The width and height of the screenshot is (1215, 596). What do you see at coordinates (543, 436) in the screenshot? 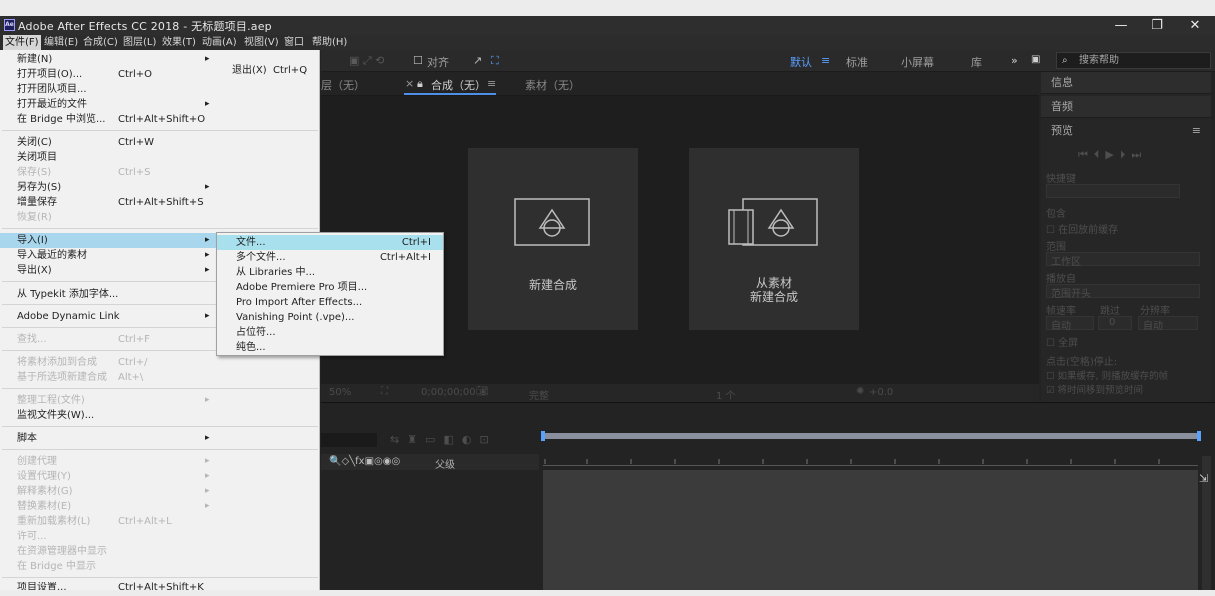
I see `navigator-start-handle` at bounding box center [543, 436].